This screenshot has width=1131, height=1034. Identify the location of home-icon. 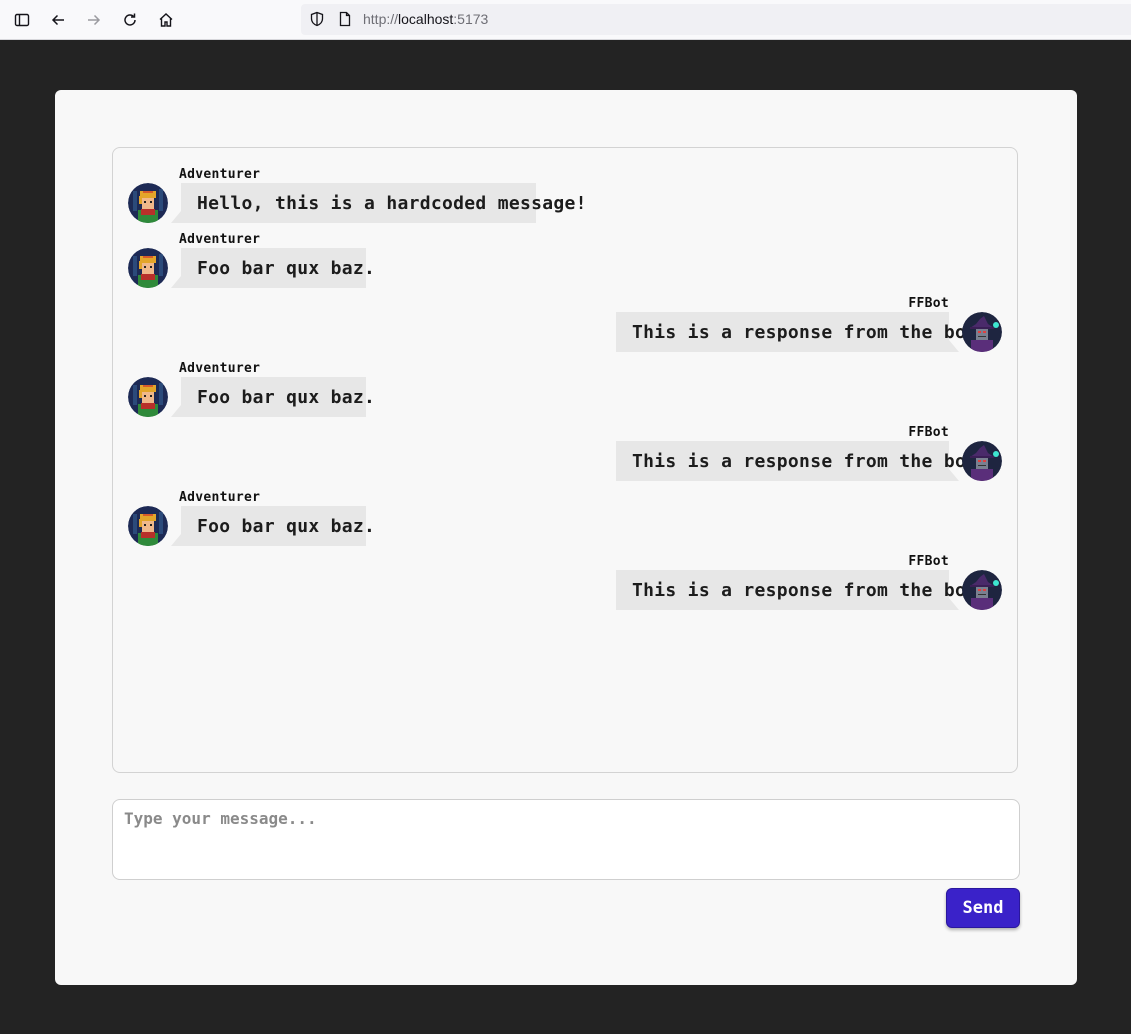
(166, 20).